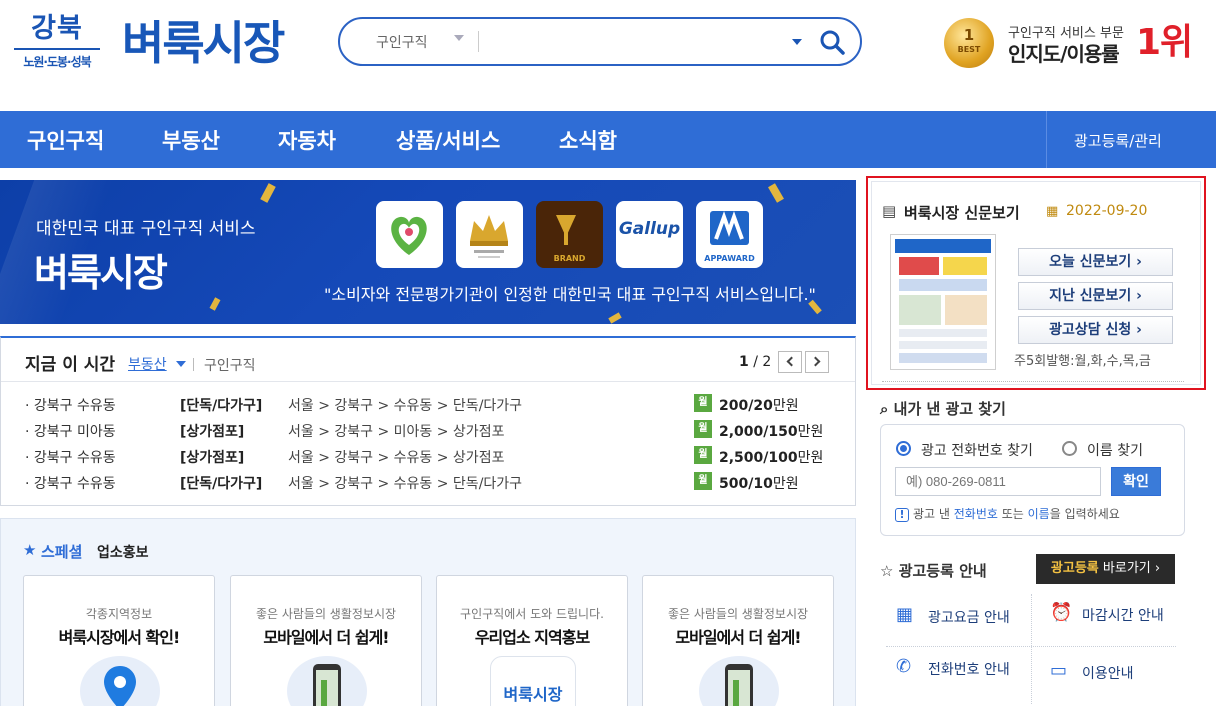 This screenshot has height=706, width=1216. Describe the element at coordinates (147, 364) in the screenshot. I see `tab-realestate: 부동산` at that location.